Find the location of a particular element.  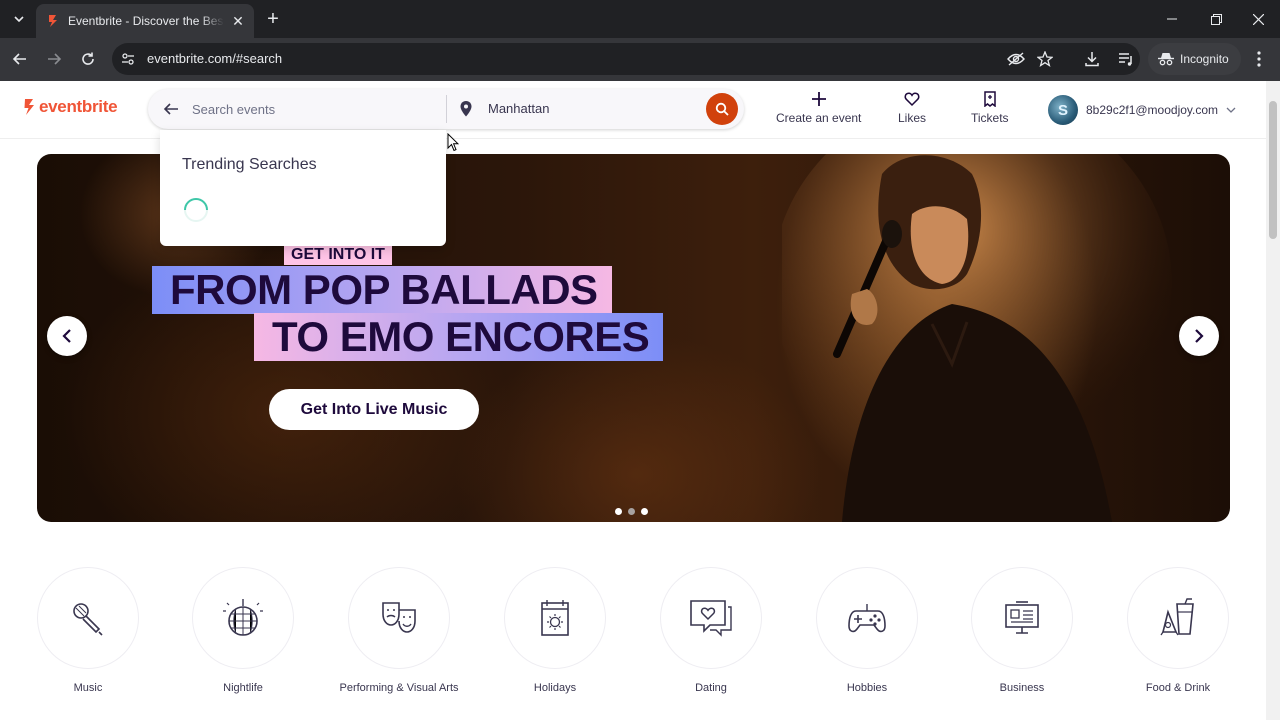

gamepad-icon is located at coordinates (867, 618).